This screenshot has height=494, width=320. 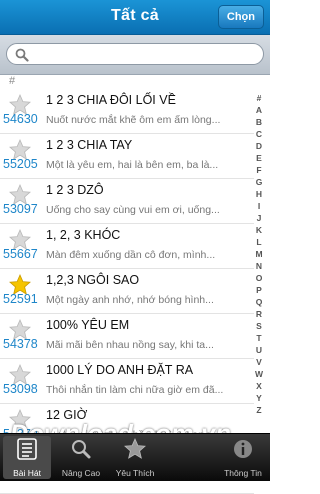 I want to click on alphabet-index-letter: O, so click(x=259, y=278).